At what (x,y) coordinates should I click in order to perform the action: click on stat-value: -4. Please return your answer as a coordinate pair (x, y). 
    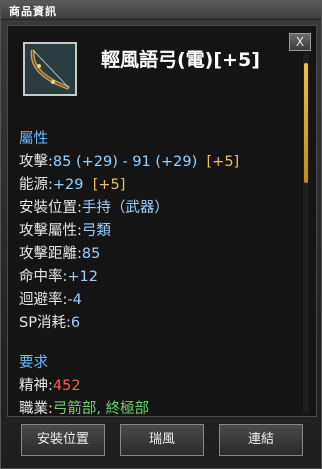
    Looking at the image, I should click on (74, 300).